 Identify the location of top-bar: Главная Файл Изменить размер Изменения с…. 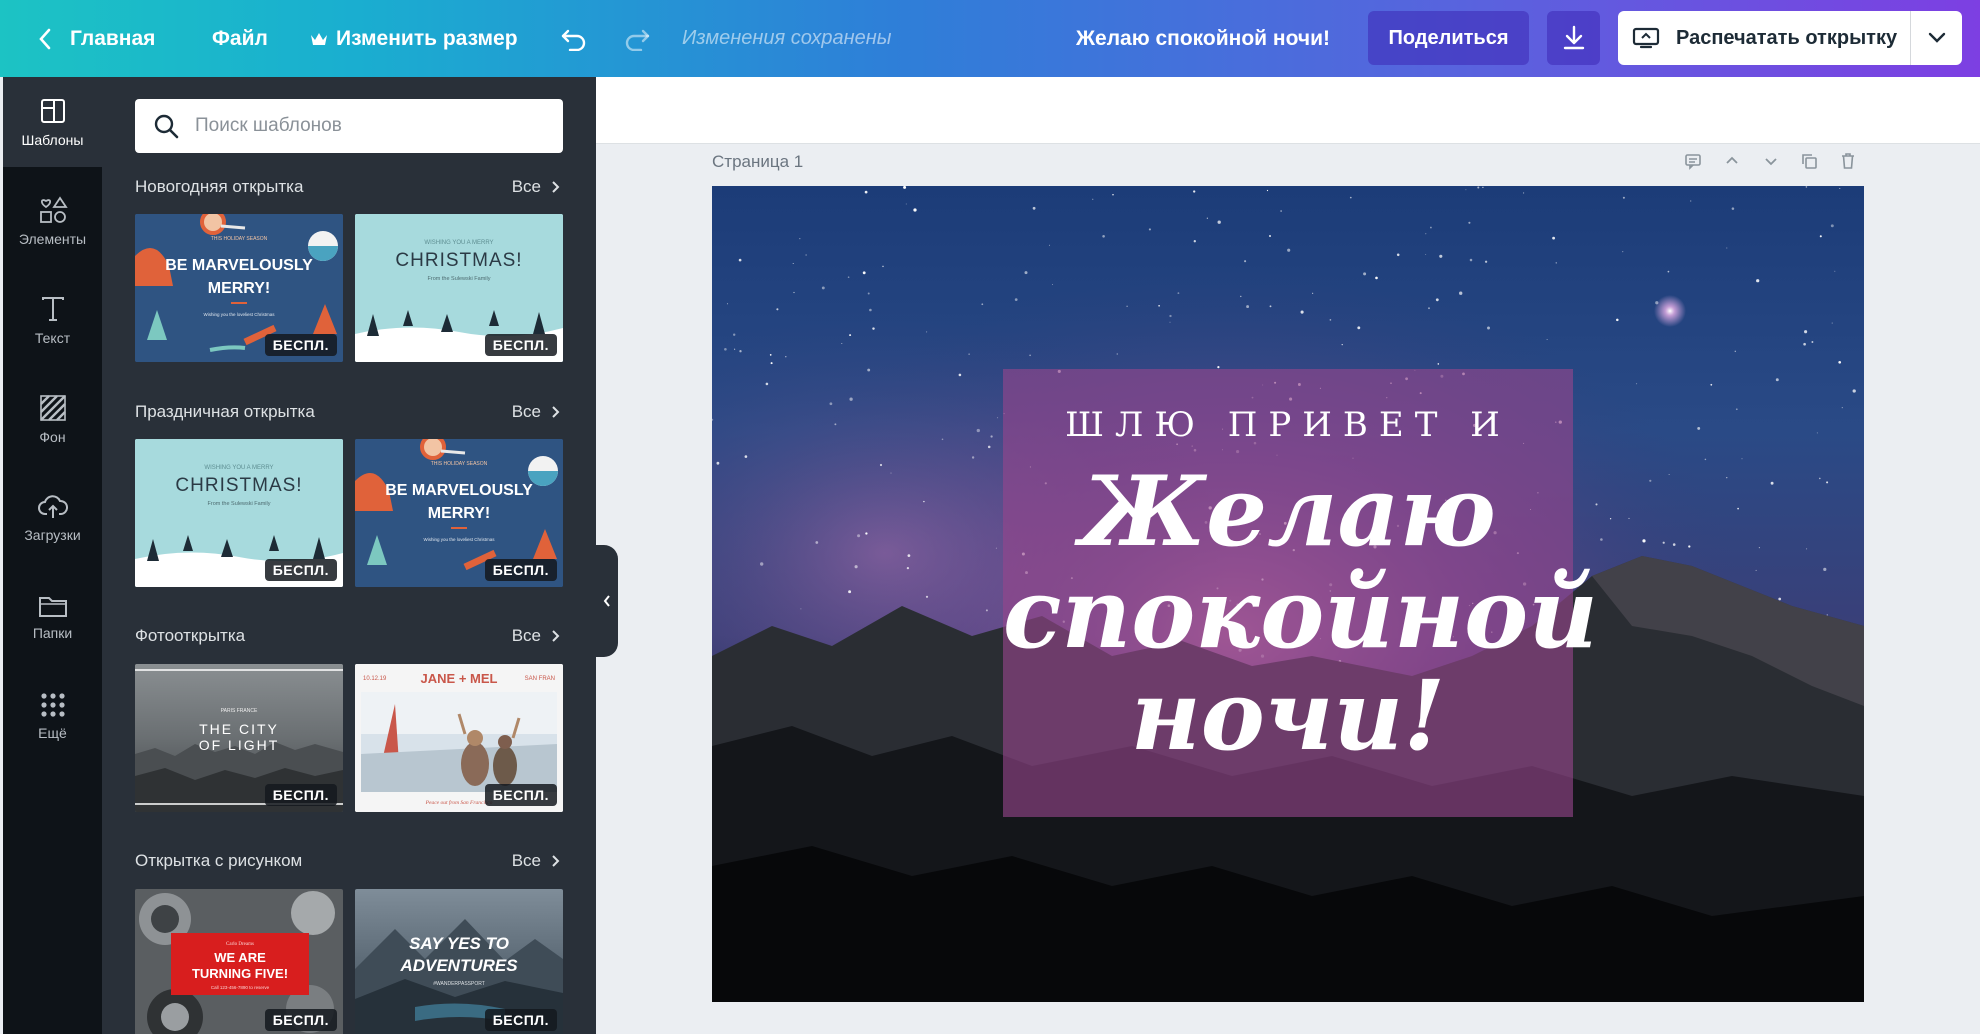
(990, 38).